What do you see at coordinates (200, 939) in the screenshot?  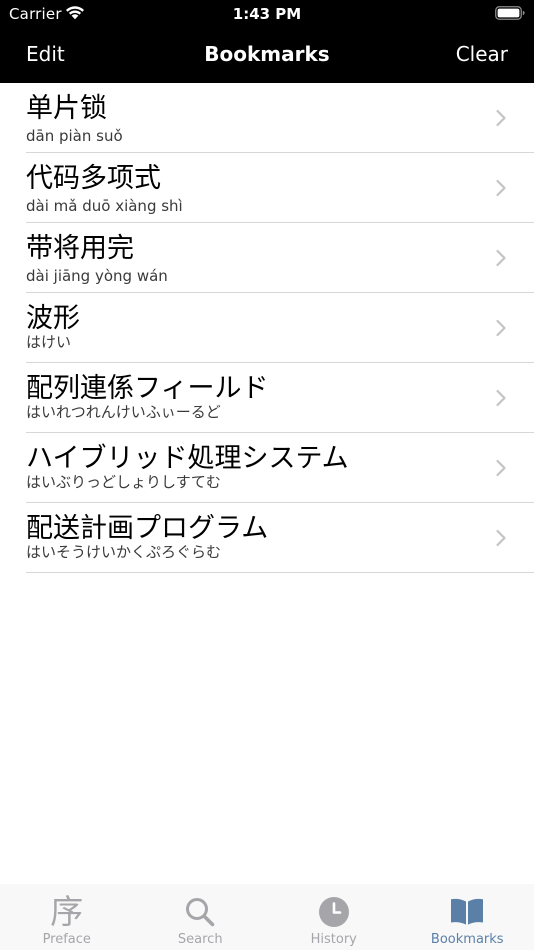 I see `tab-label: Search` at bounding box center [200, 939].